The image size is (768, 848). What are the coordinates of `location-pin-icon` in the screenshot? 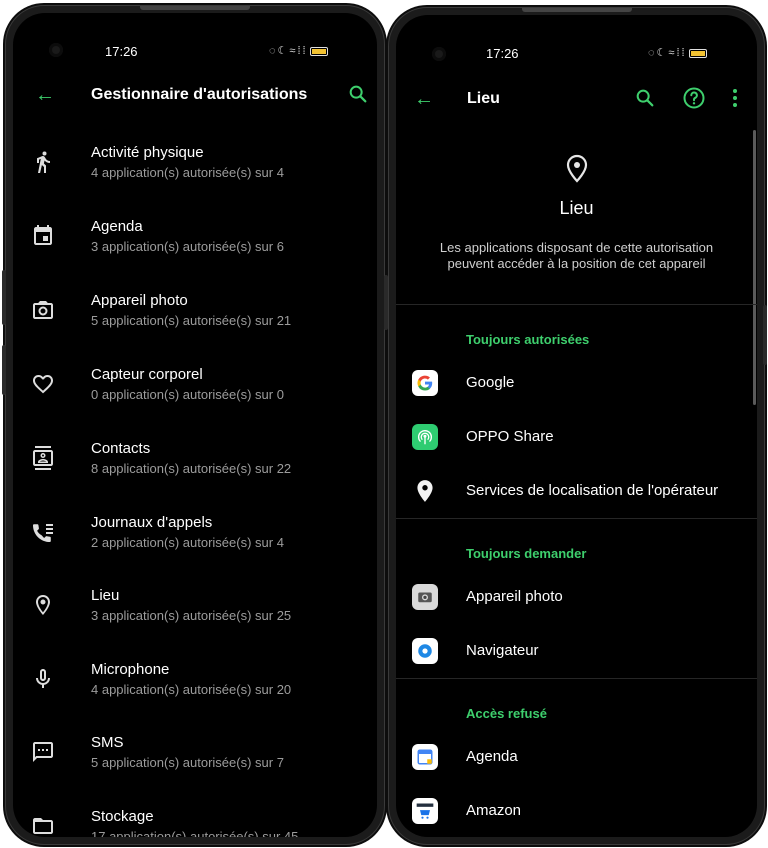 It's located at (425, 491).